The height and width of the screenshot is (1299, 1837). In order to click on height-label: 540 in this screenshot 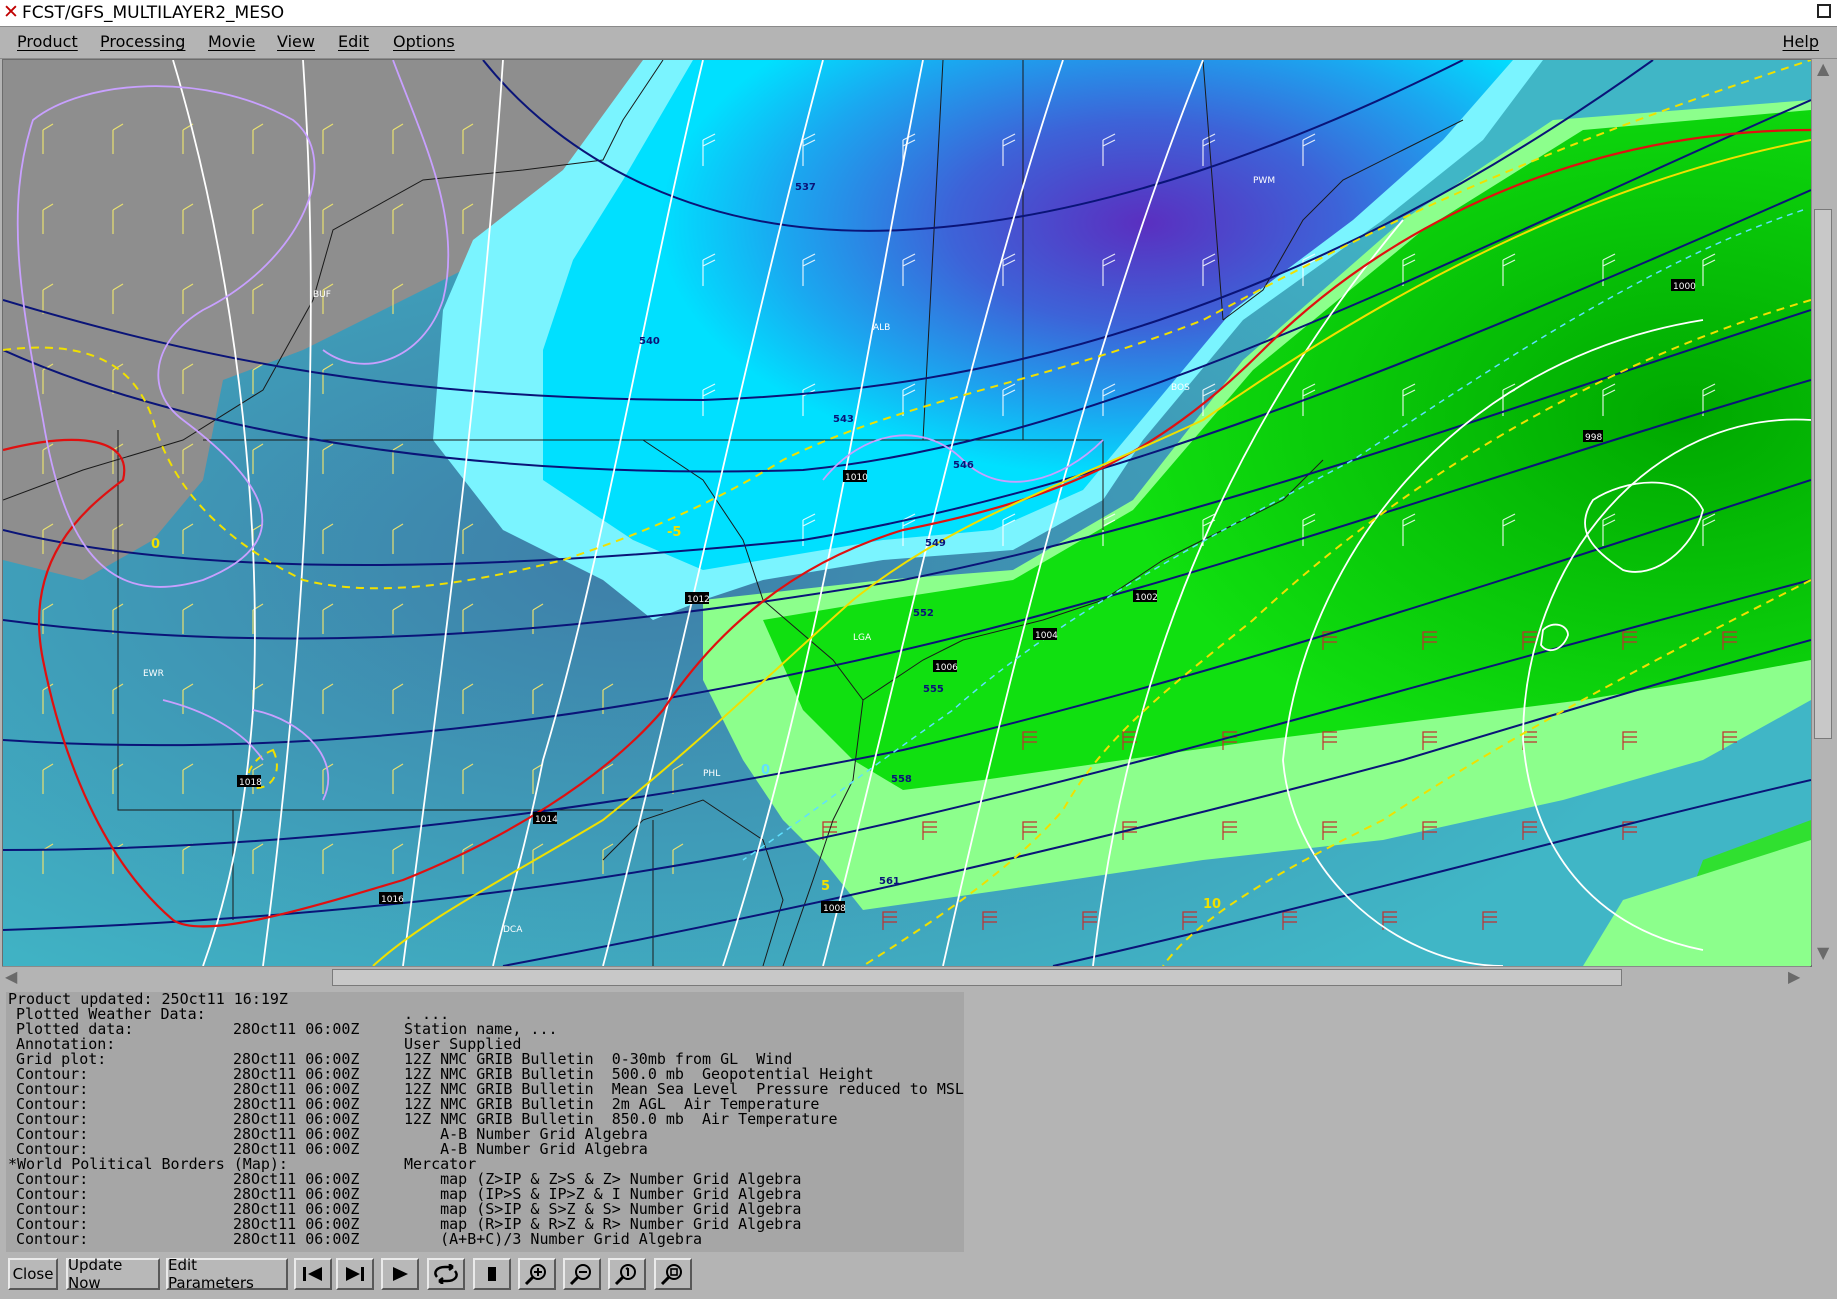, I will do `click(649, 341)`.